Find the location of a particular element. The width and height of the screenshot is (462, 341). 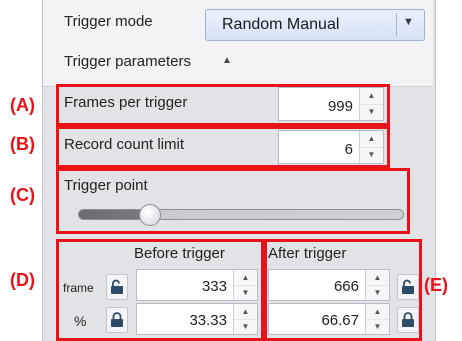

annotation-box-b is located at coordinates (223, 147).